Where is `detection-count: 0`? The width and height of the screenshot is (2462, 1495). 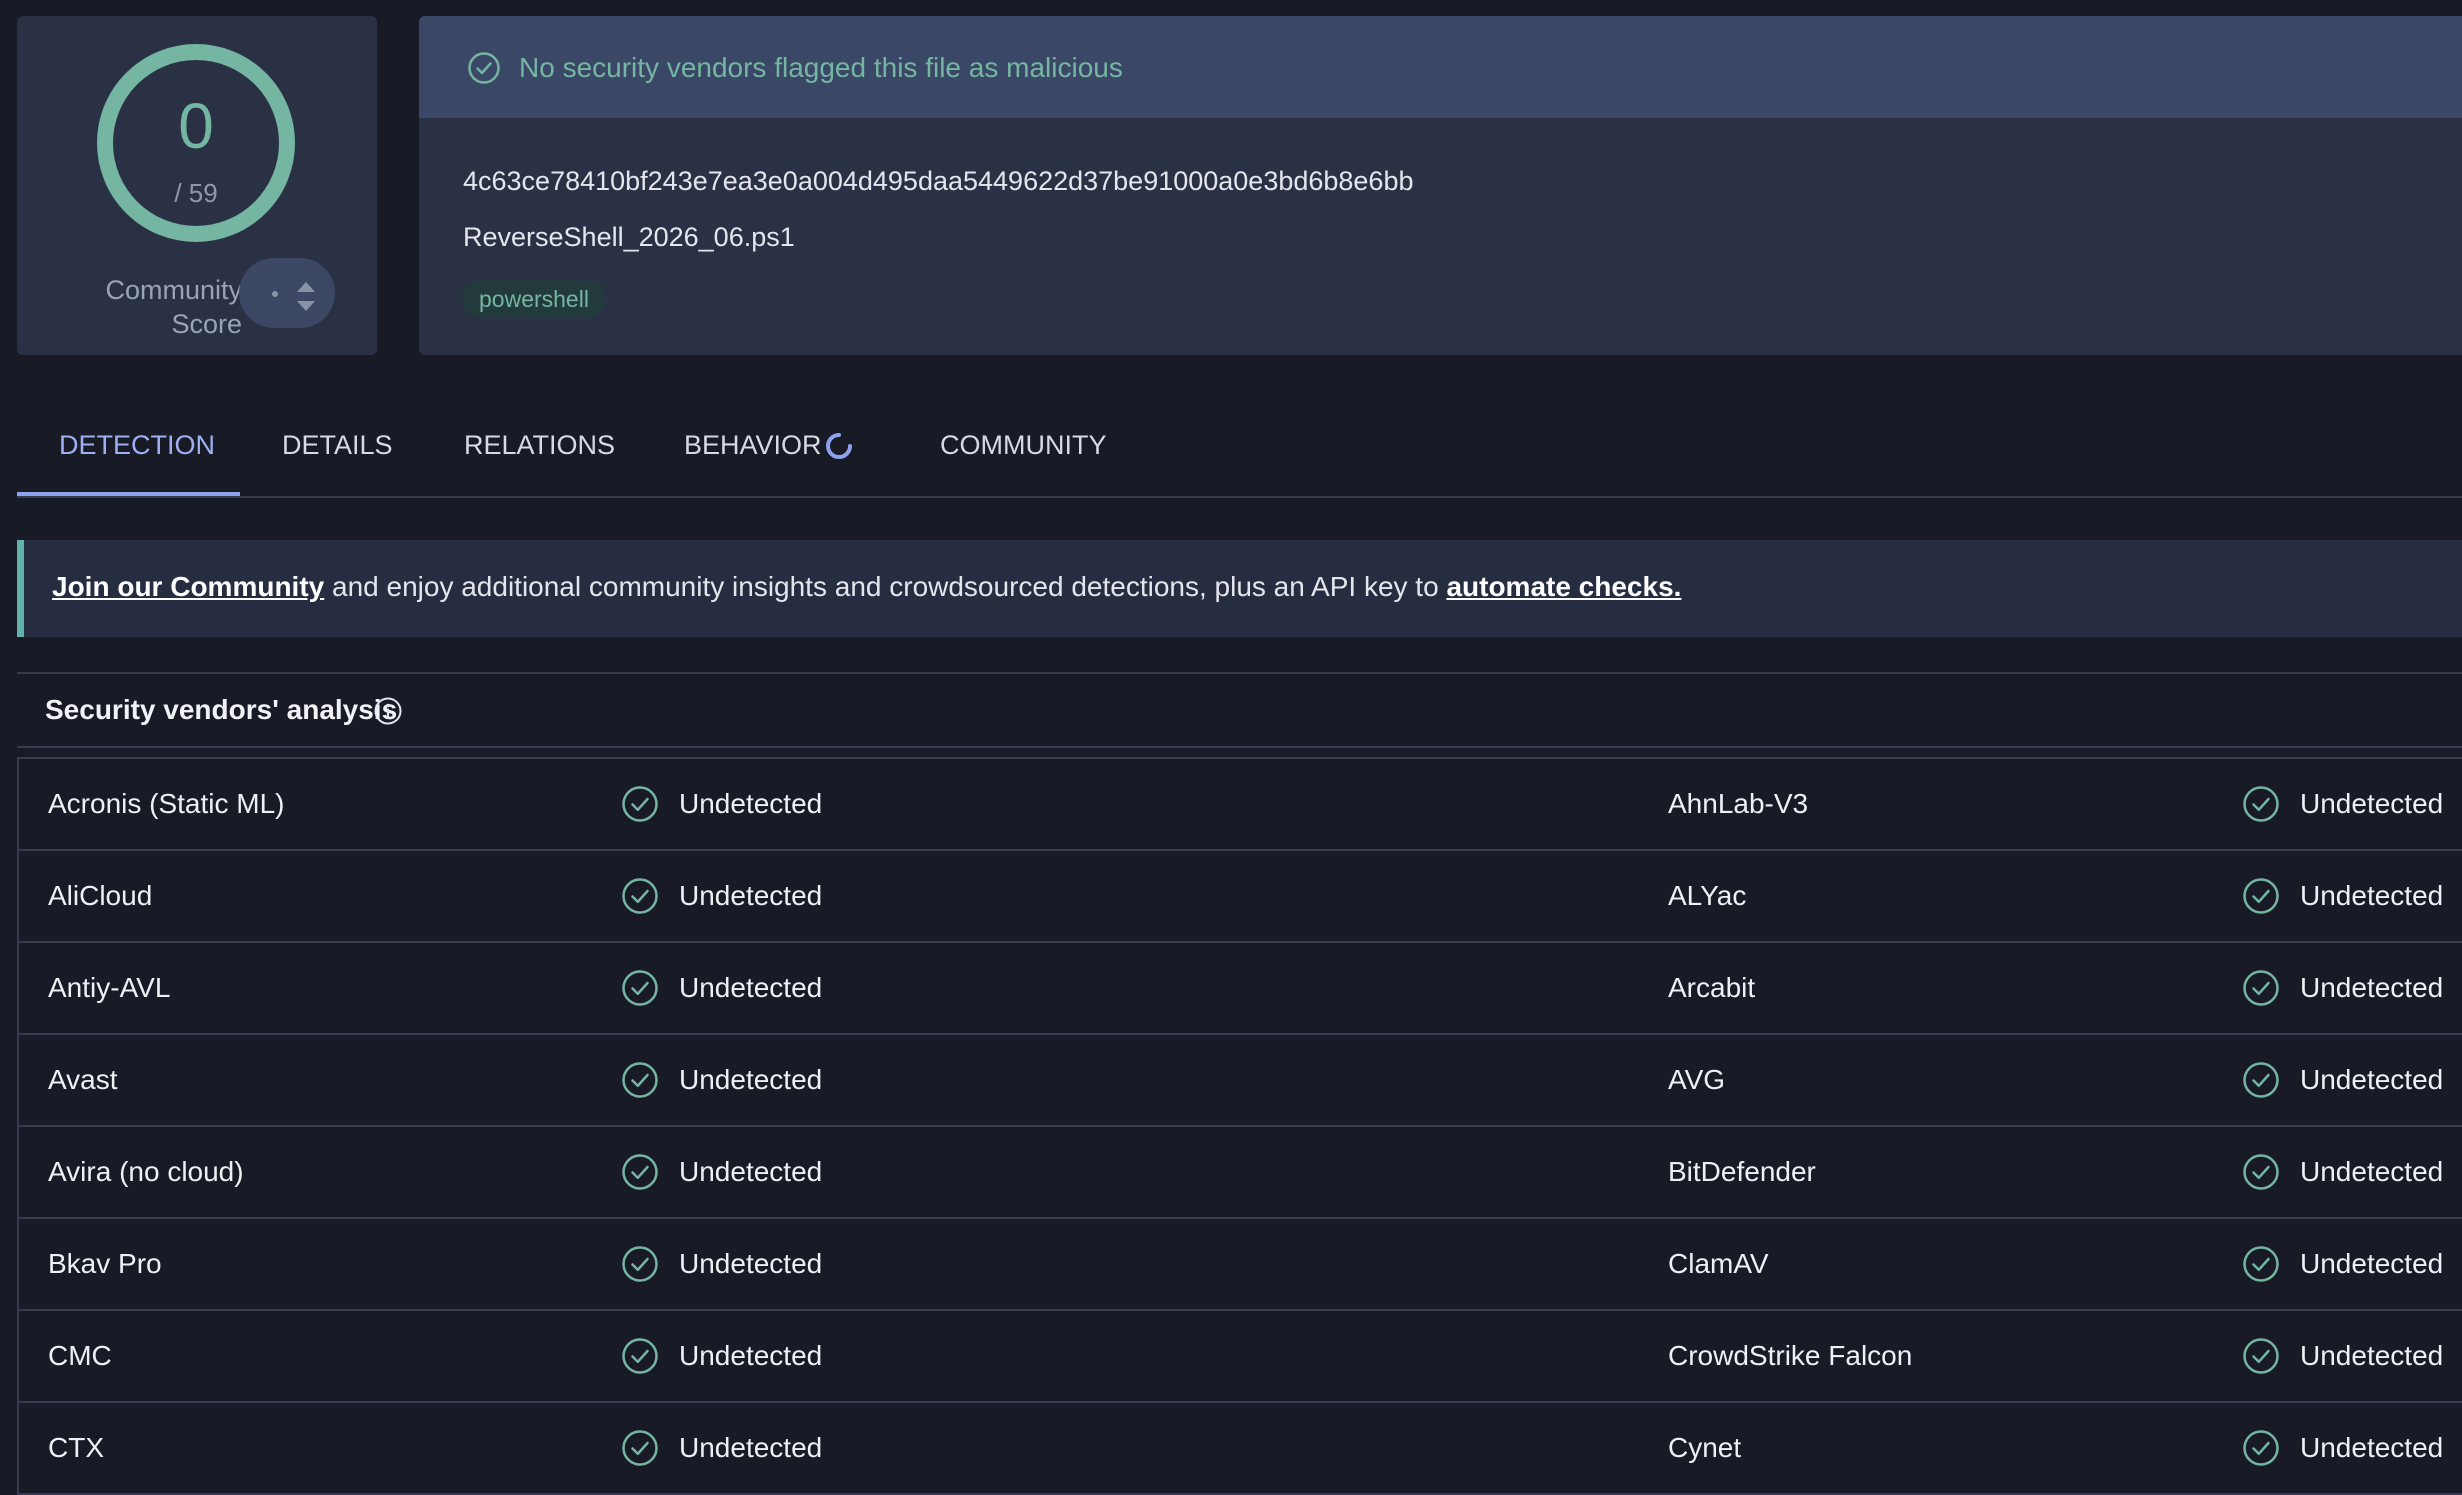 detection-count: 0 is located at coordinates (196, 126).